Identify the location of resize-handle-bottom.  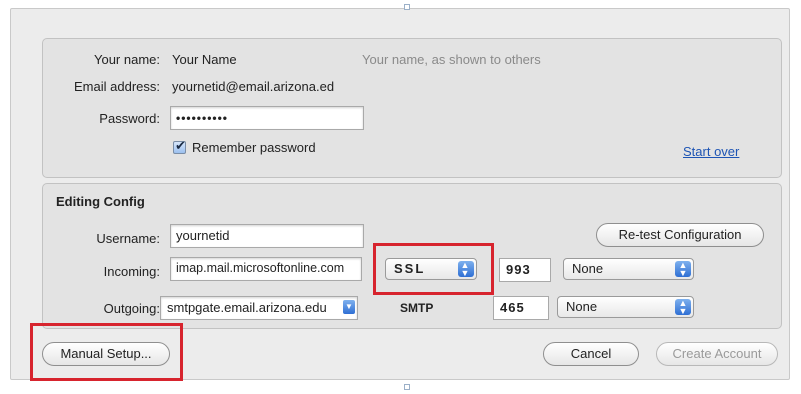
(407, 387).